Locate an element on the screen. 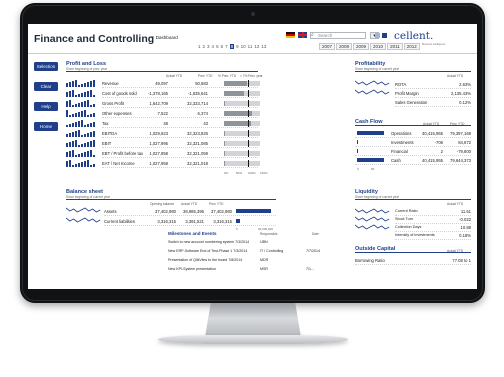 Image resolution: width=504 pixels, height=377 pixels. axis-tick: 100% is located at coordinates (252, 173).